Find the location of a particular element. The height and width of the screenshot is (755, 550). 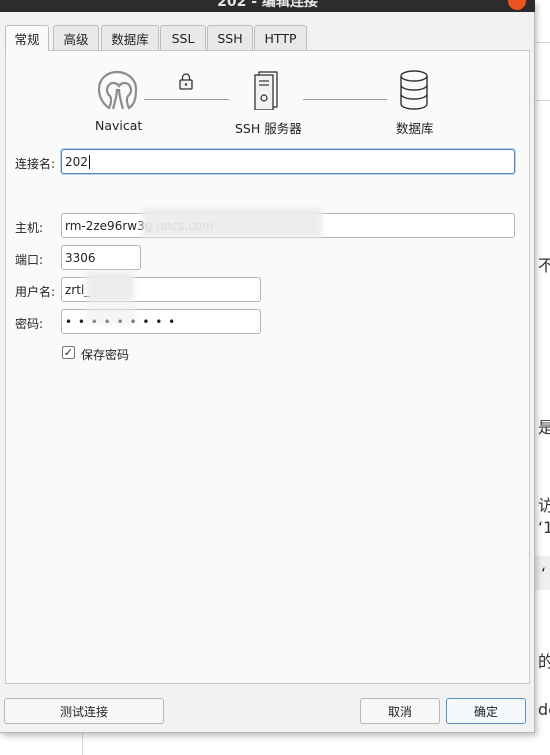

background-text: 是 is located at coordinates (544, 427).